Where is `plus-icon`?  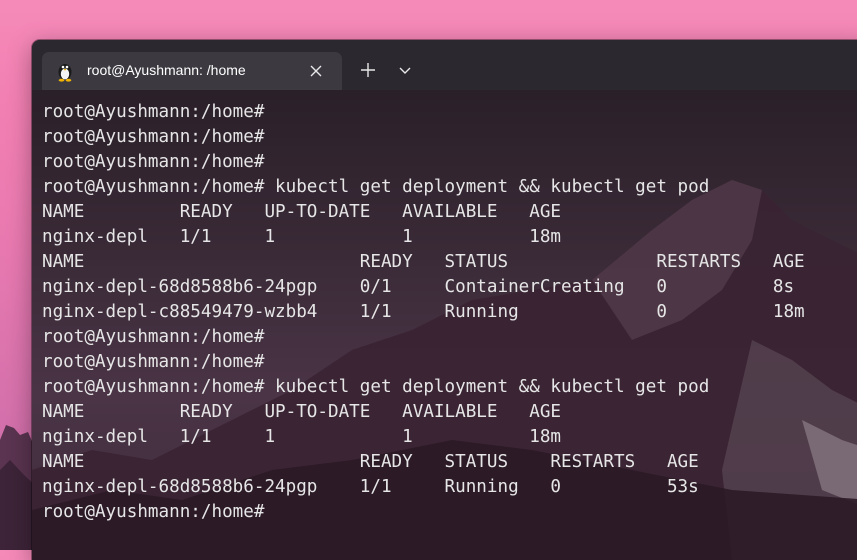
plus-icon is located at coordinates (368, 70).